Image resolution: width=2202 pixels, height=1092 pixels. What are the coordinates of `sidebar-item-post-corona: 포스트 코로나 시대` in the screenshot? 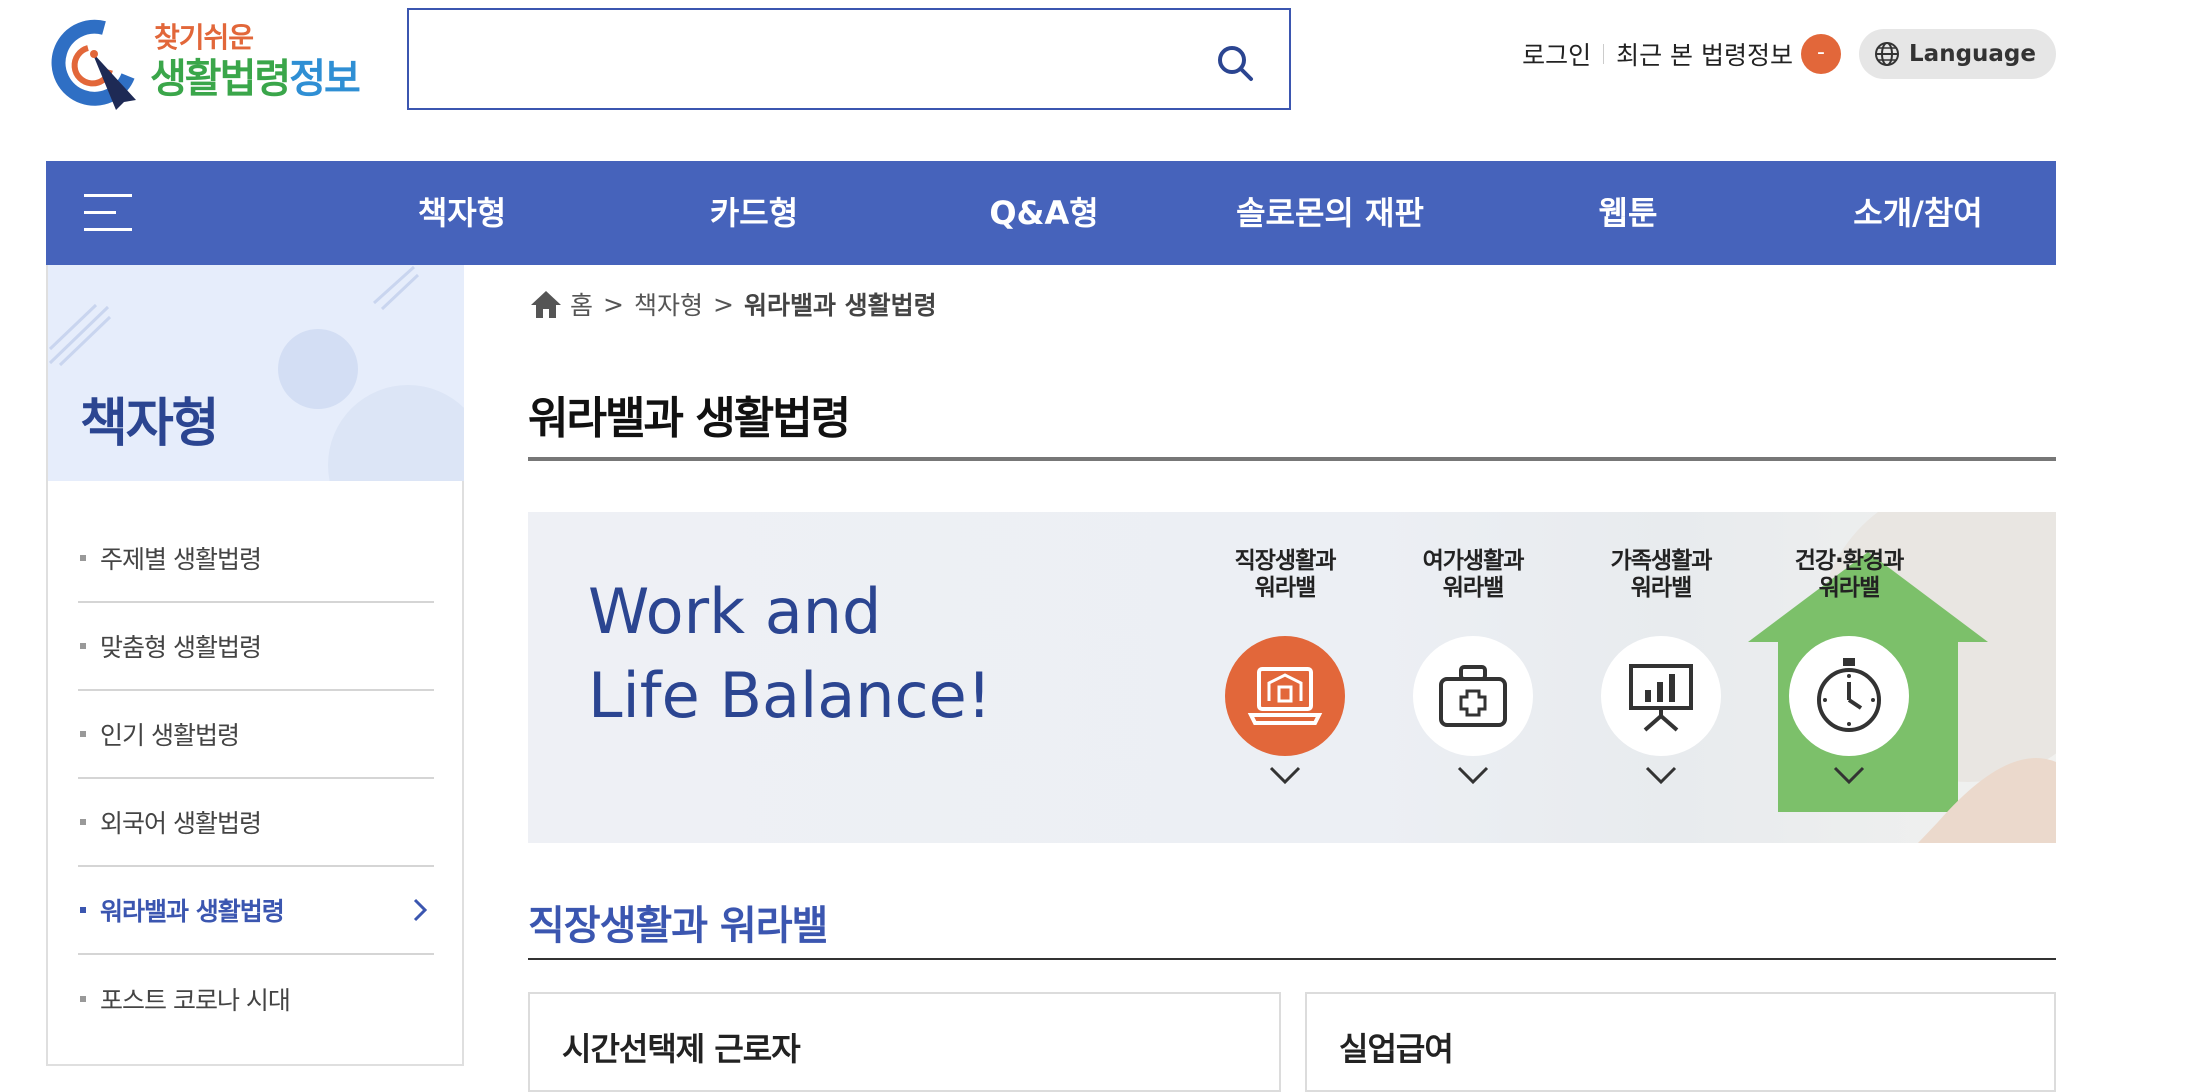 It's located at (256, 999).